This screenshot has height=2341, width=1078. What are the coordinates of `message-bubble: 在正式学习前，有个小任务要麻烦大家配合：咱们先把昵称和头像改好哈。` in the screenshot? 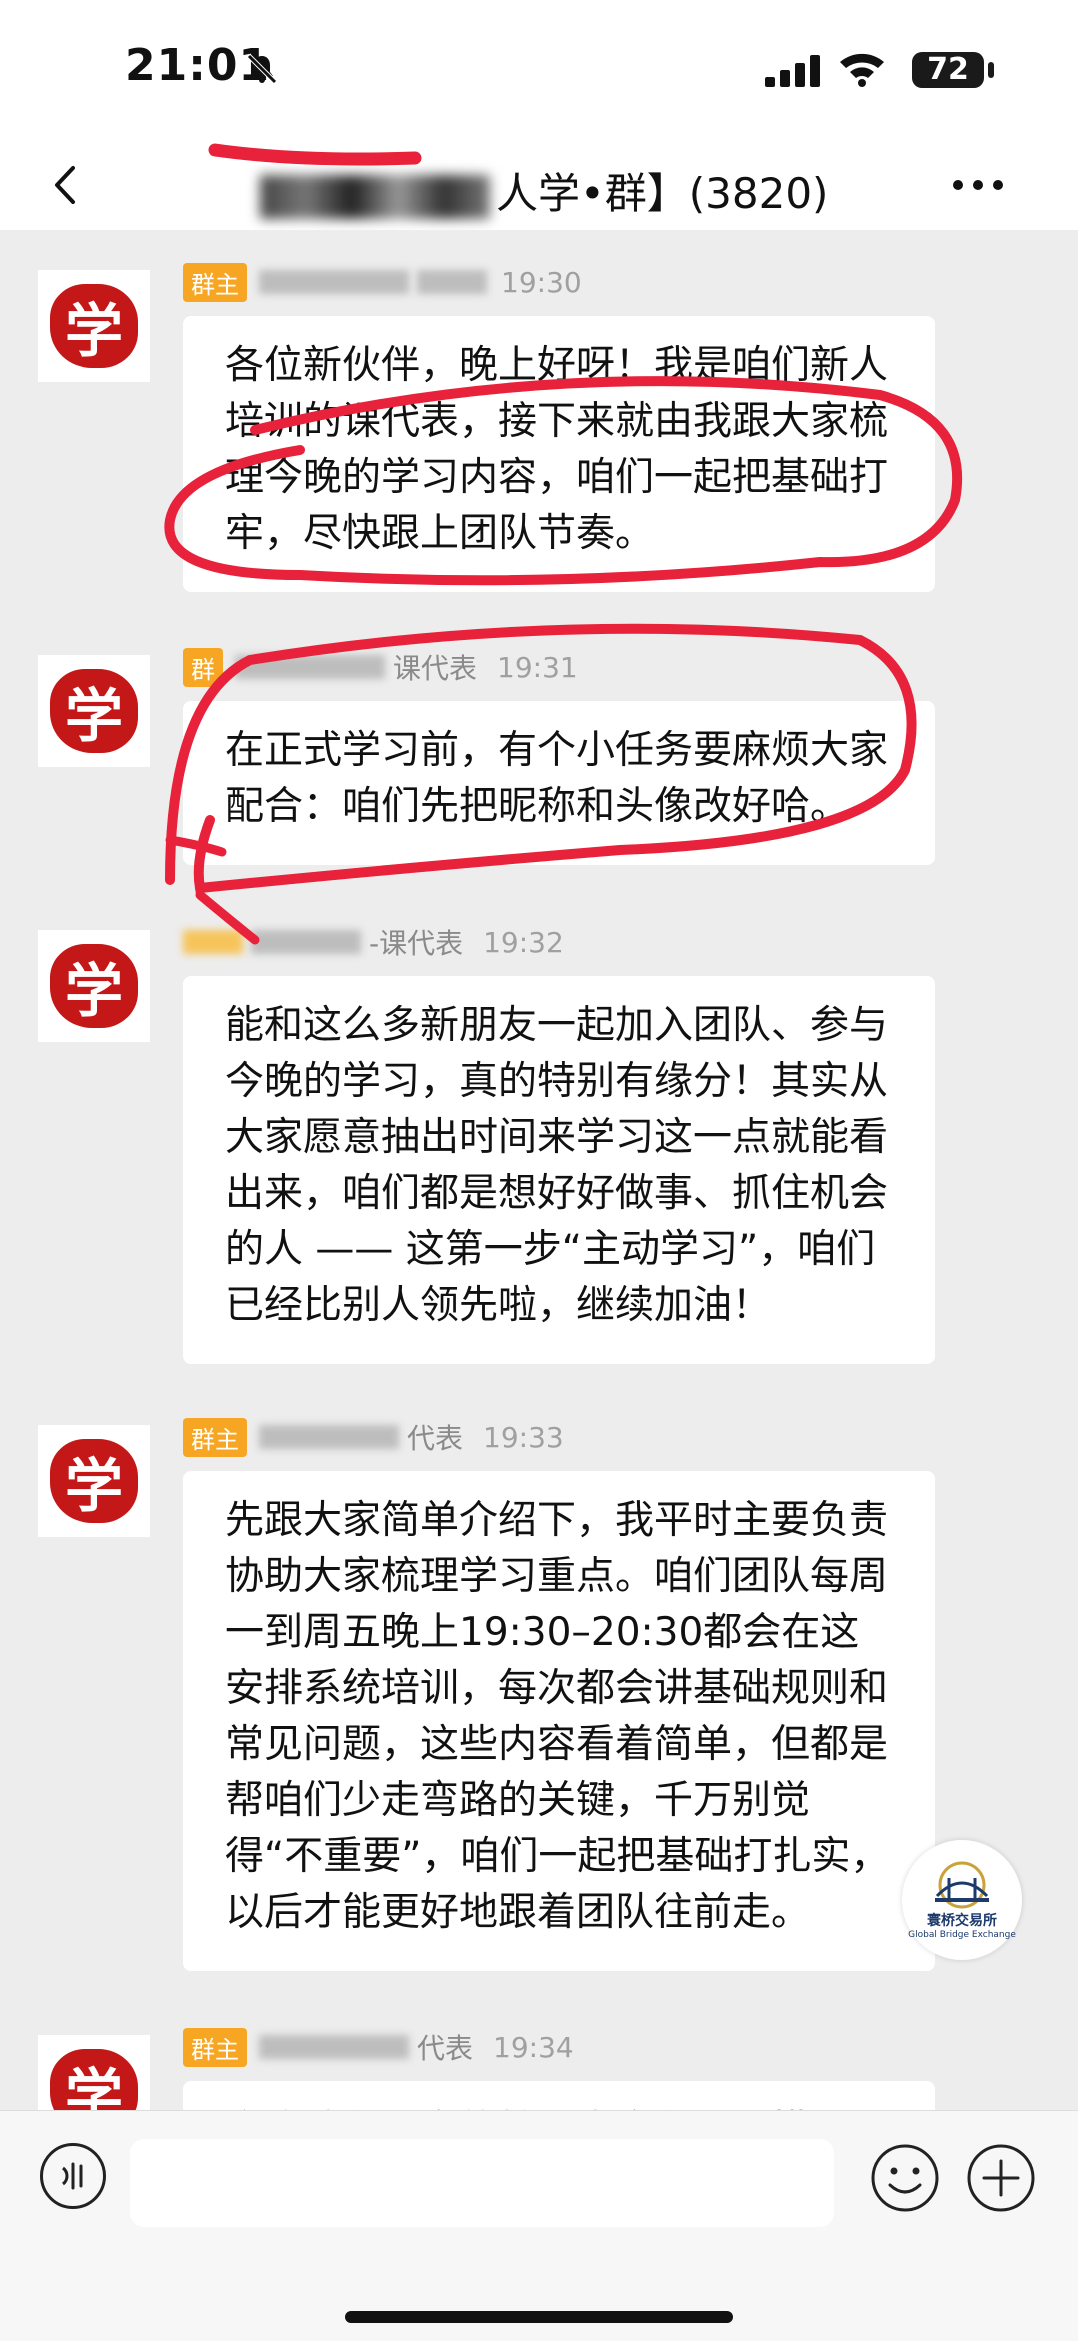 It's located at (559, 783).